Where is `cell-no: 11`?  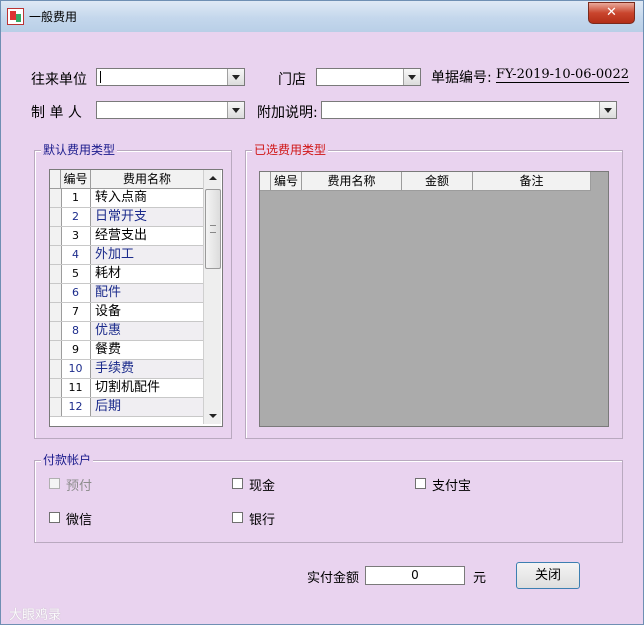 cell-no: 11 is located at coordinates (76, 388).